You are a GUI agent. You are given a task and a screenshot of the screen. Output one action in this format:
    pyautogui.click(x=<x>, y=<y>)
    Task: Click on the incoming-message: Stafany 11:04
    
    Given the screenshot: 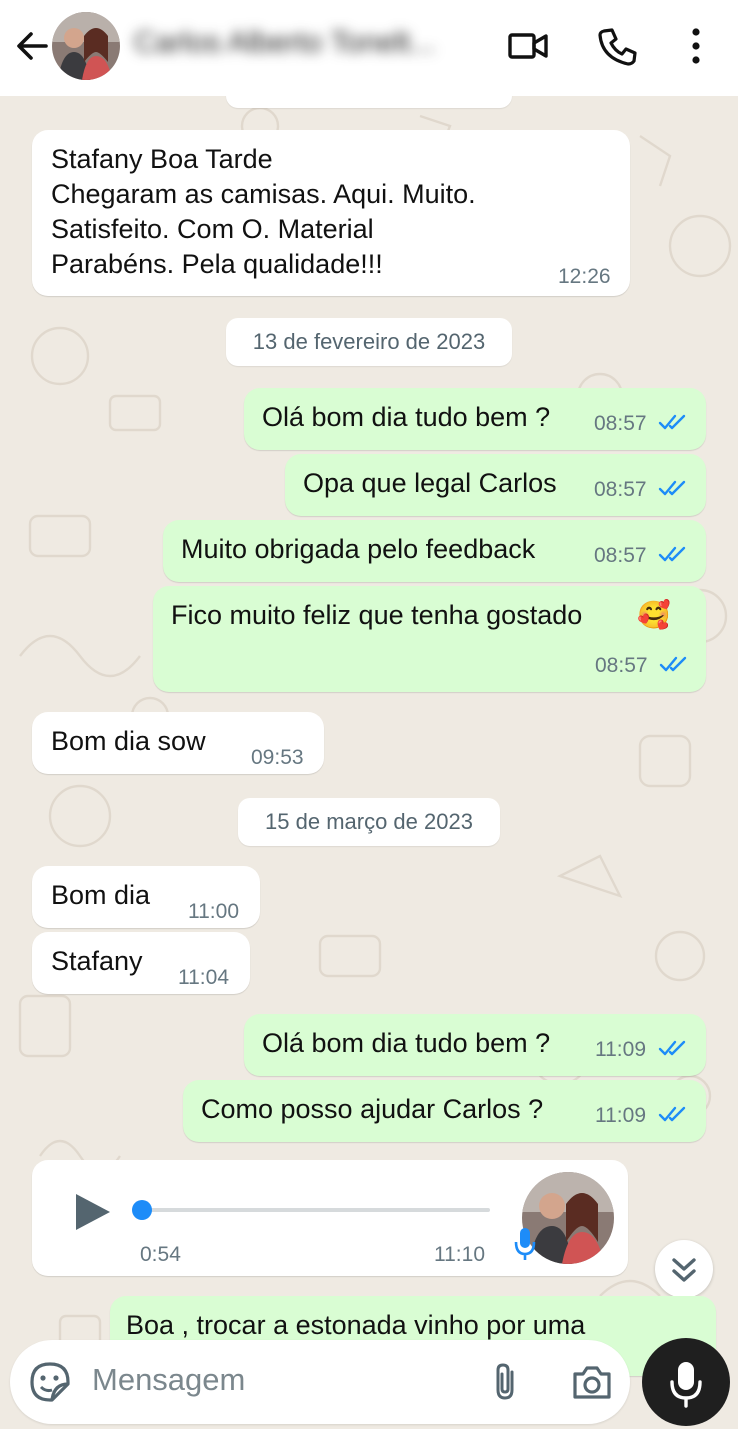 What is the action you would take?
    pyautogui.click(x=141, y=963)
    